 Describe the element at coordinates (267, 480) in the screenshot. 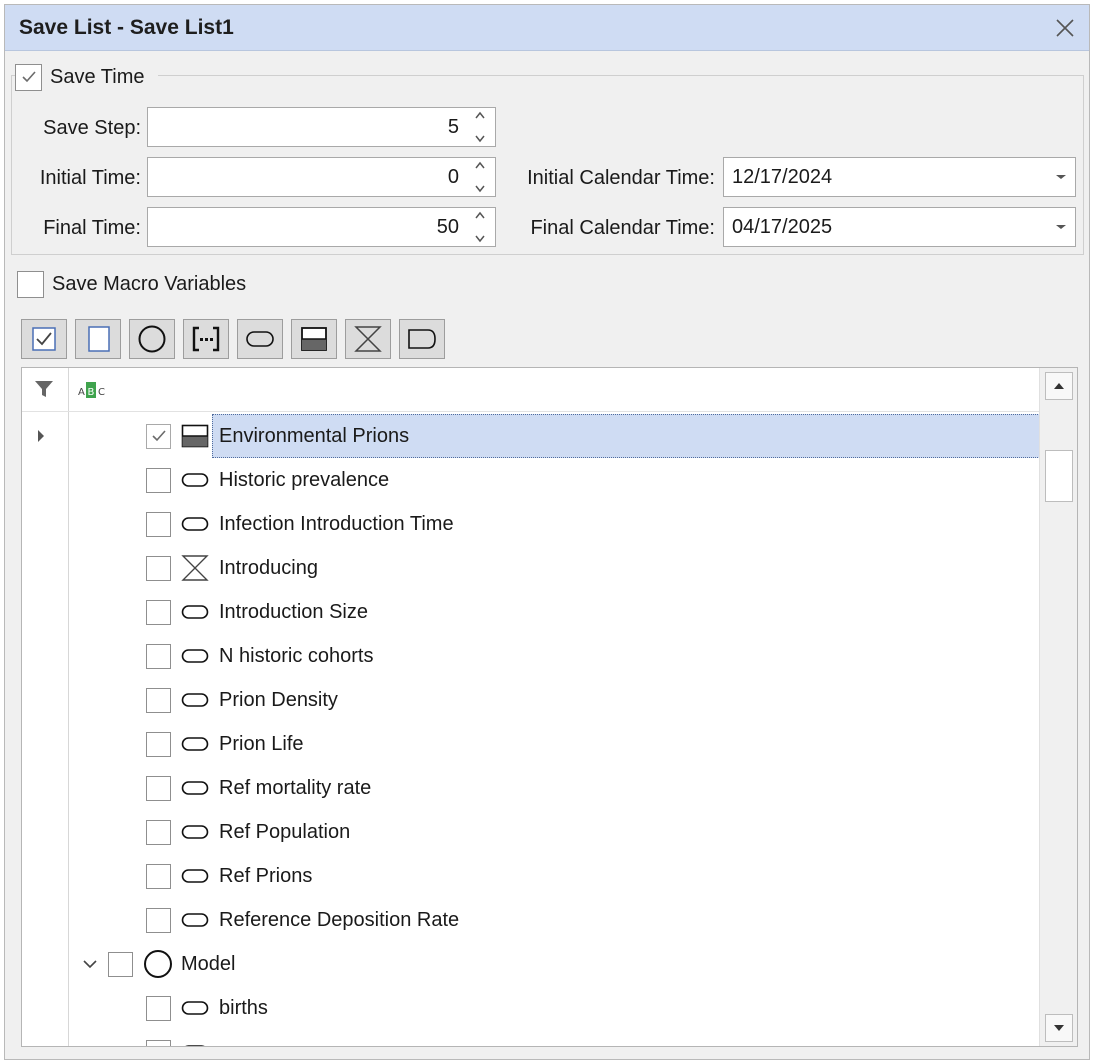

I see `tree-row: Historic prevalence` at that location.